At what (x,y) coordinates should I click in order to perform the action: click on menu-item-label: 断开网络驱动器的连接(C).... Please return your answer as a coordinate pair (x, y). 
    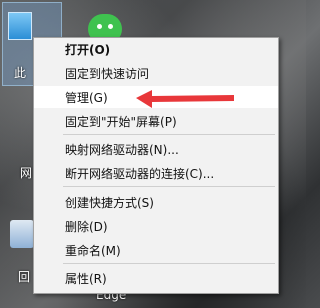
    Looking at the image, I should click on (140, 174).